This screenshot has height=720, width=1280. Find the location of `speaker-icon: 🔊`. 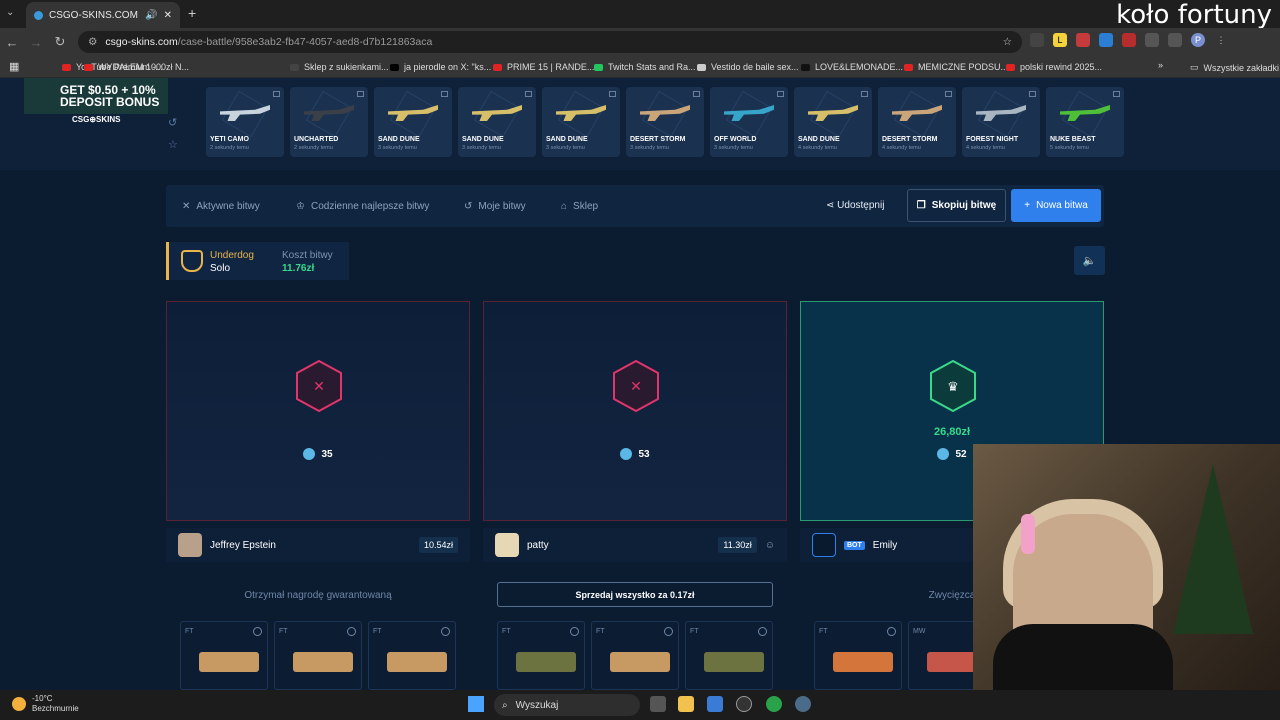

speaker-icon: 🔊 is located at coordinates (151, 15).